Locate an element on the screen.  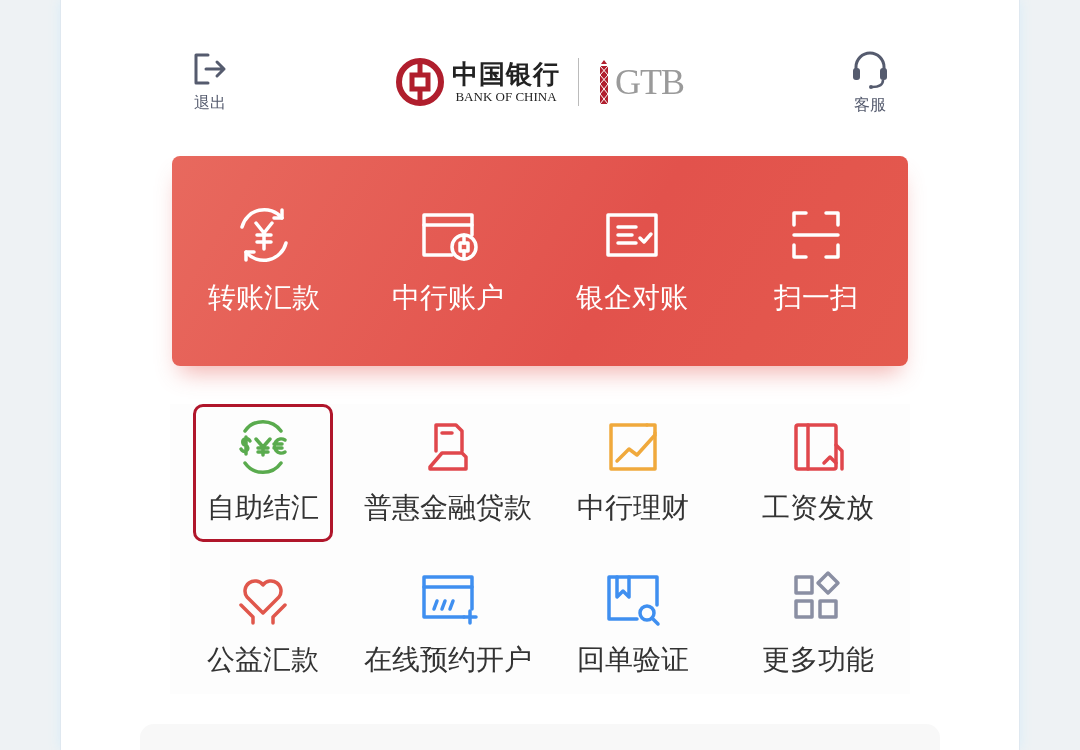
logo-english-name: BANK OF CHINA is located at coordinates (506, 97).